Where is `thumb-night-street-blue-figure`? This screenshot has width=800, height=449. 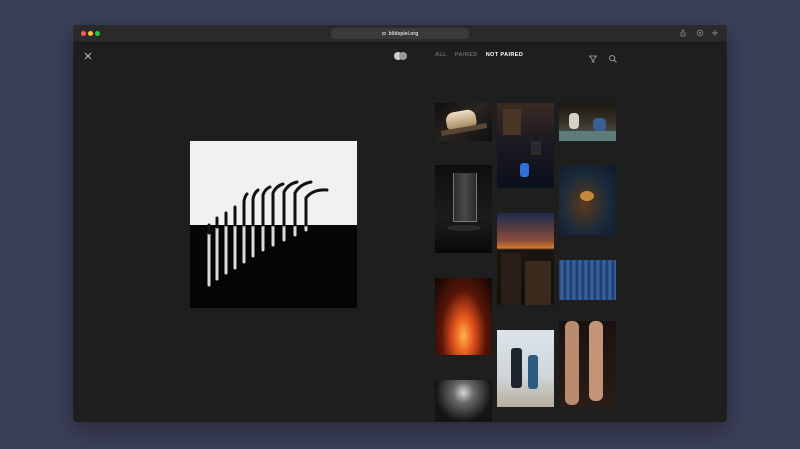 thumb-night-street-blue-figure is located at coordinates (525, 145).